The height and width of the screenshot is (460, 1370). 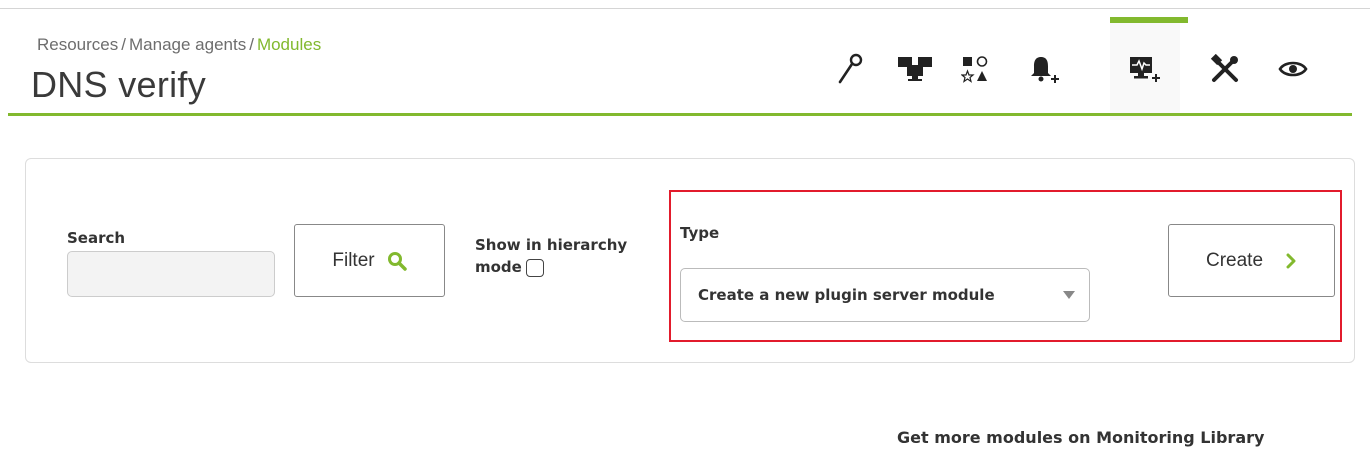 What do you see at coordinates (498, 267) in the screenshot?
I see `hierarchy-label-line2: mode` at bounding box center [498, 267].